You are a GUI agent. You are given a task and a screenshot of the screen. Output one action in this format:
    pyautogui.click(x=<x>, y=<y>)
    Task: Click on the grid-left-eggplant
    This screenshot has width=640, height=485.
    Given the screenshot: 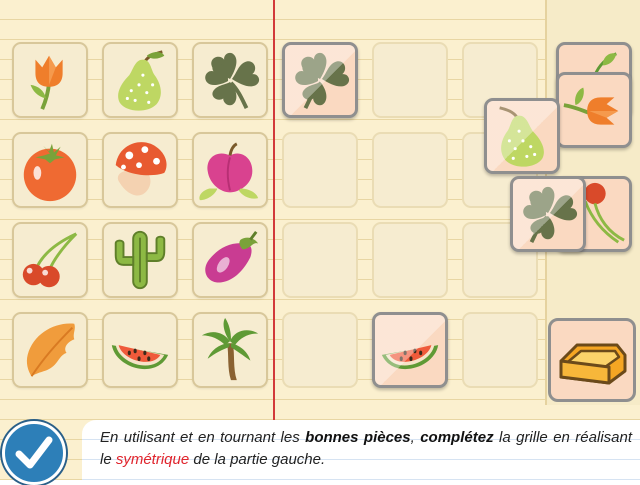 What is the action you would take?
    pyautogui.click(x=230, y=260)
    